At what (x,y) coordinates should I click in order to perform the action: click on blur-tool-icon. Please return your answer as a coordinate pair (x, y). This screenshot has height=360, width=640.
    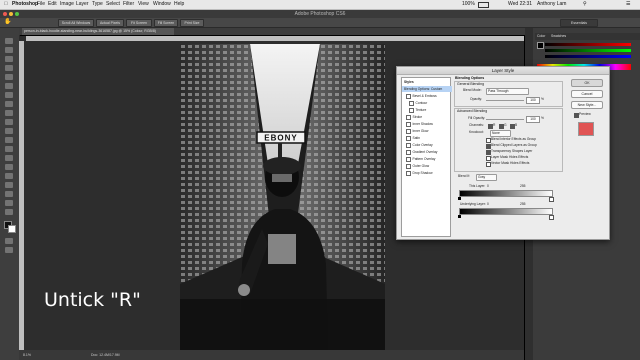
    Looking at the image, I should click on (9, 149).